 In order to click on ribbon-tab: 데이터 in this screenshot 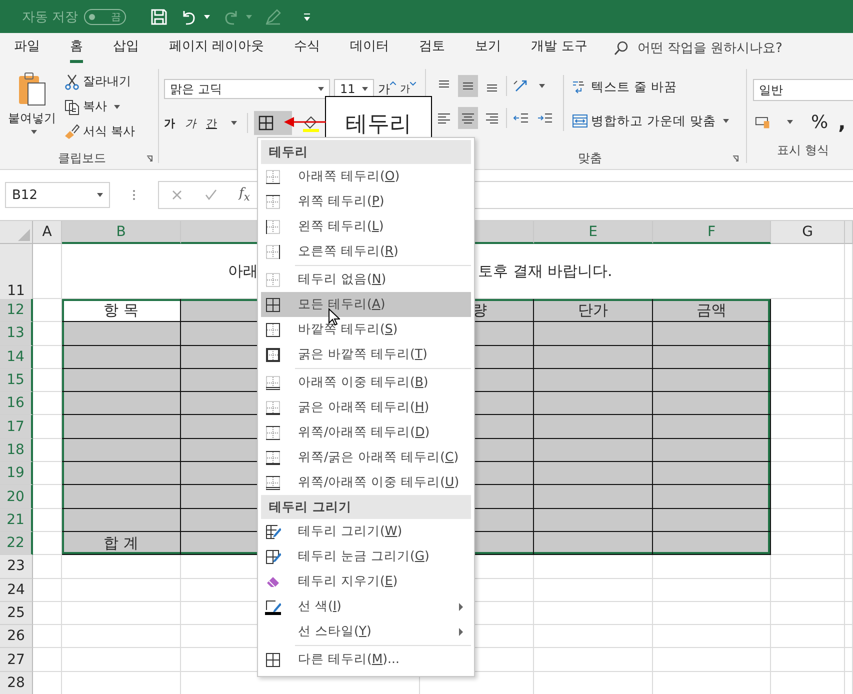, I will do `click(370, 48)`.